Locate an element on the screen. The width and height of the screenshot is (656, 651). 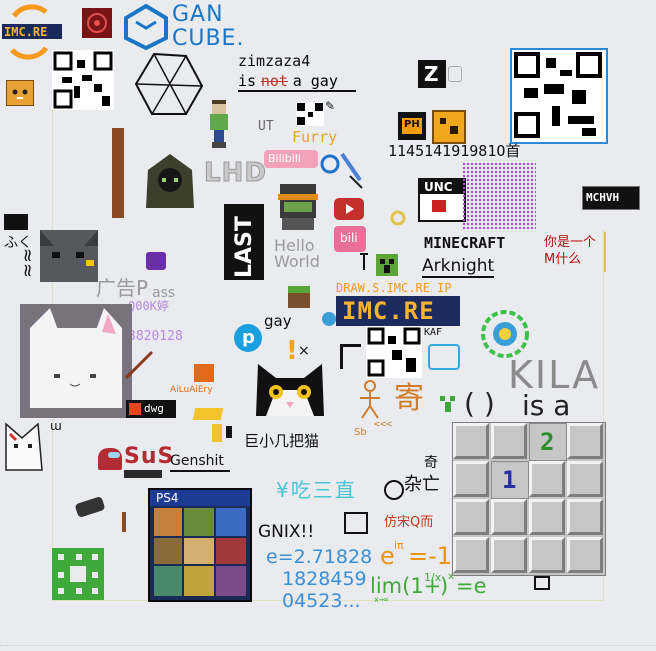
euler-e: e is located at coordinates (387, 556).